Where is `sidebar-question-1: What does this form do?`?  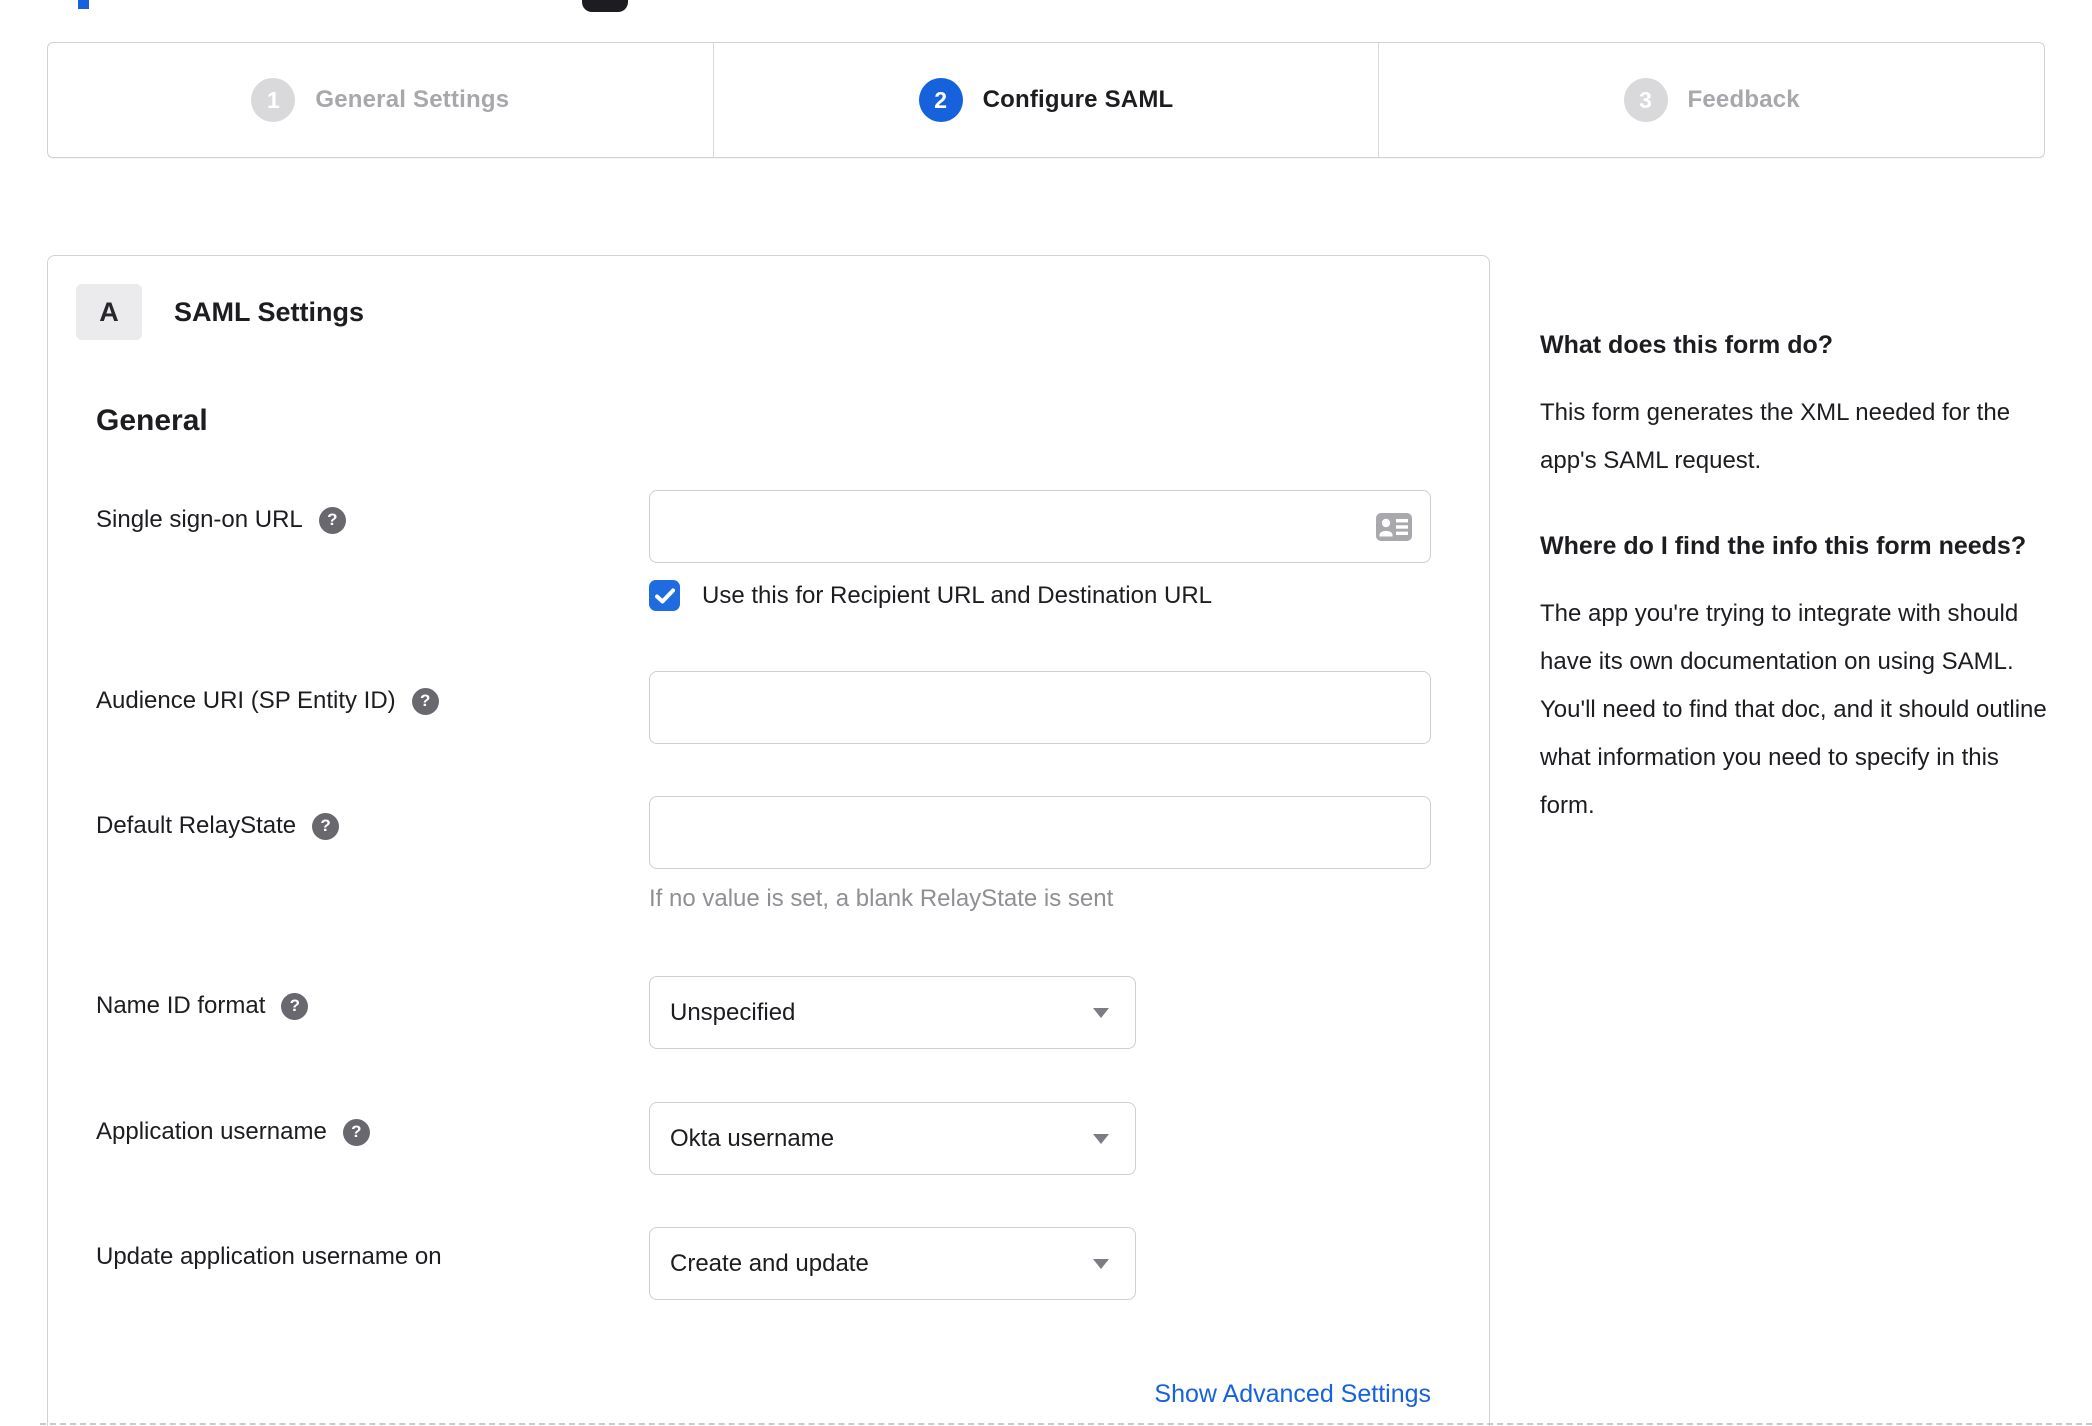
sidebar-question-1: What does this form do? is located at coordinates (1687, 345).